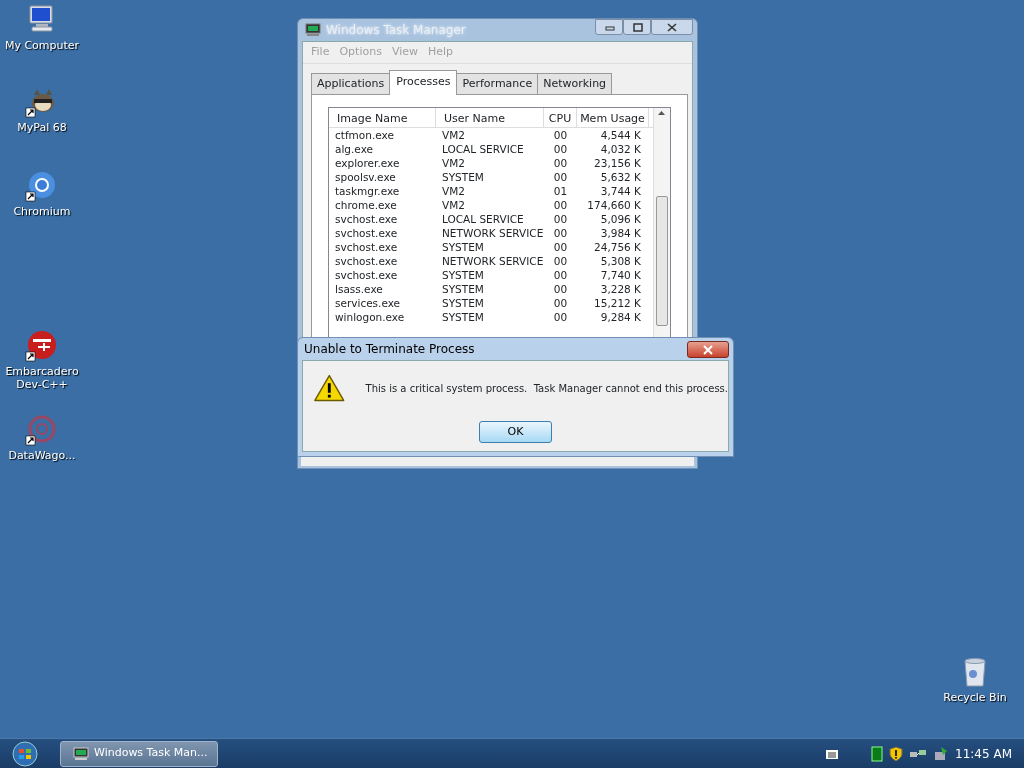  Describe the element at coordinates (42, 211) in the screenshot. I see `icon-label: Chromium` at that location.